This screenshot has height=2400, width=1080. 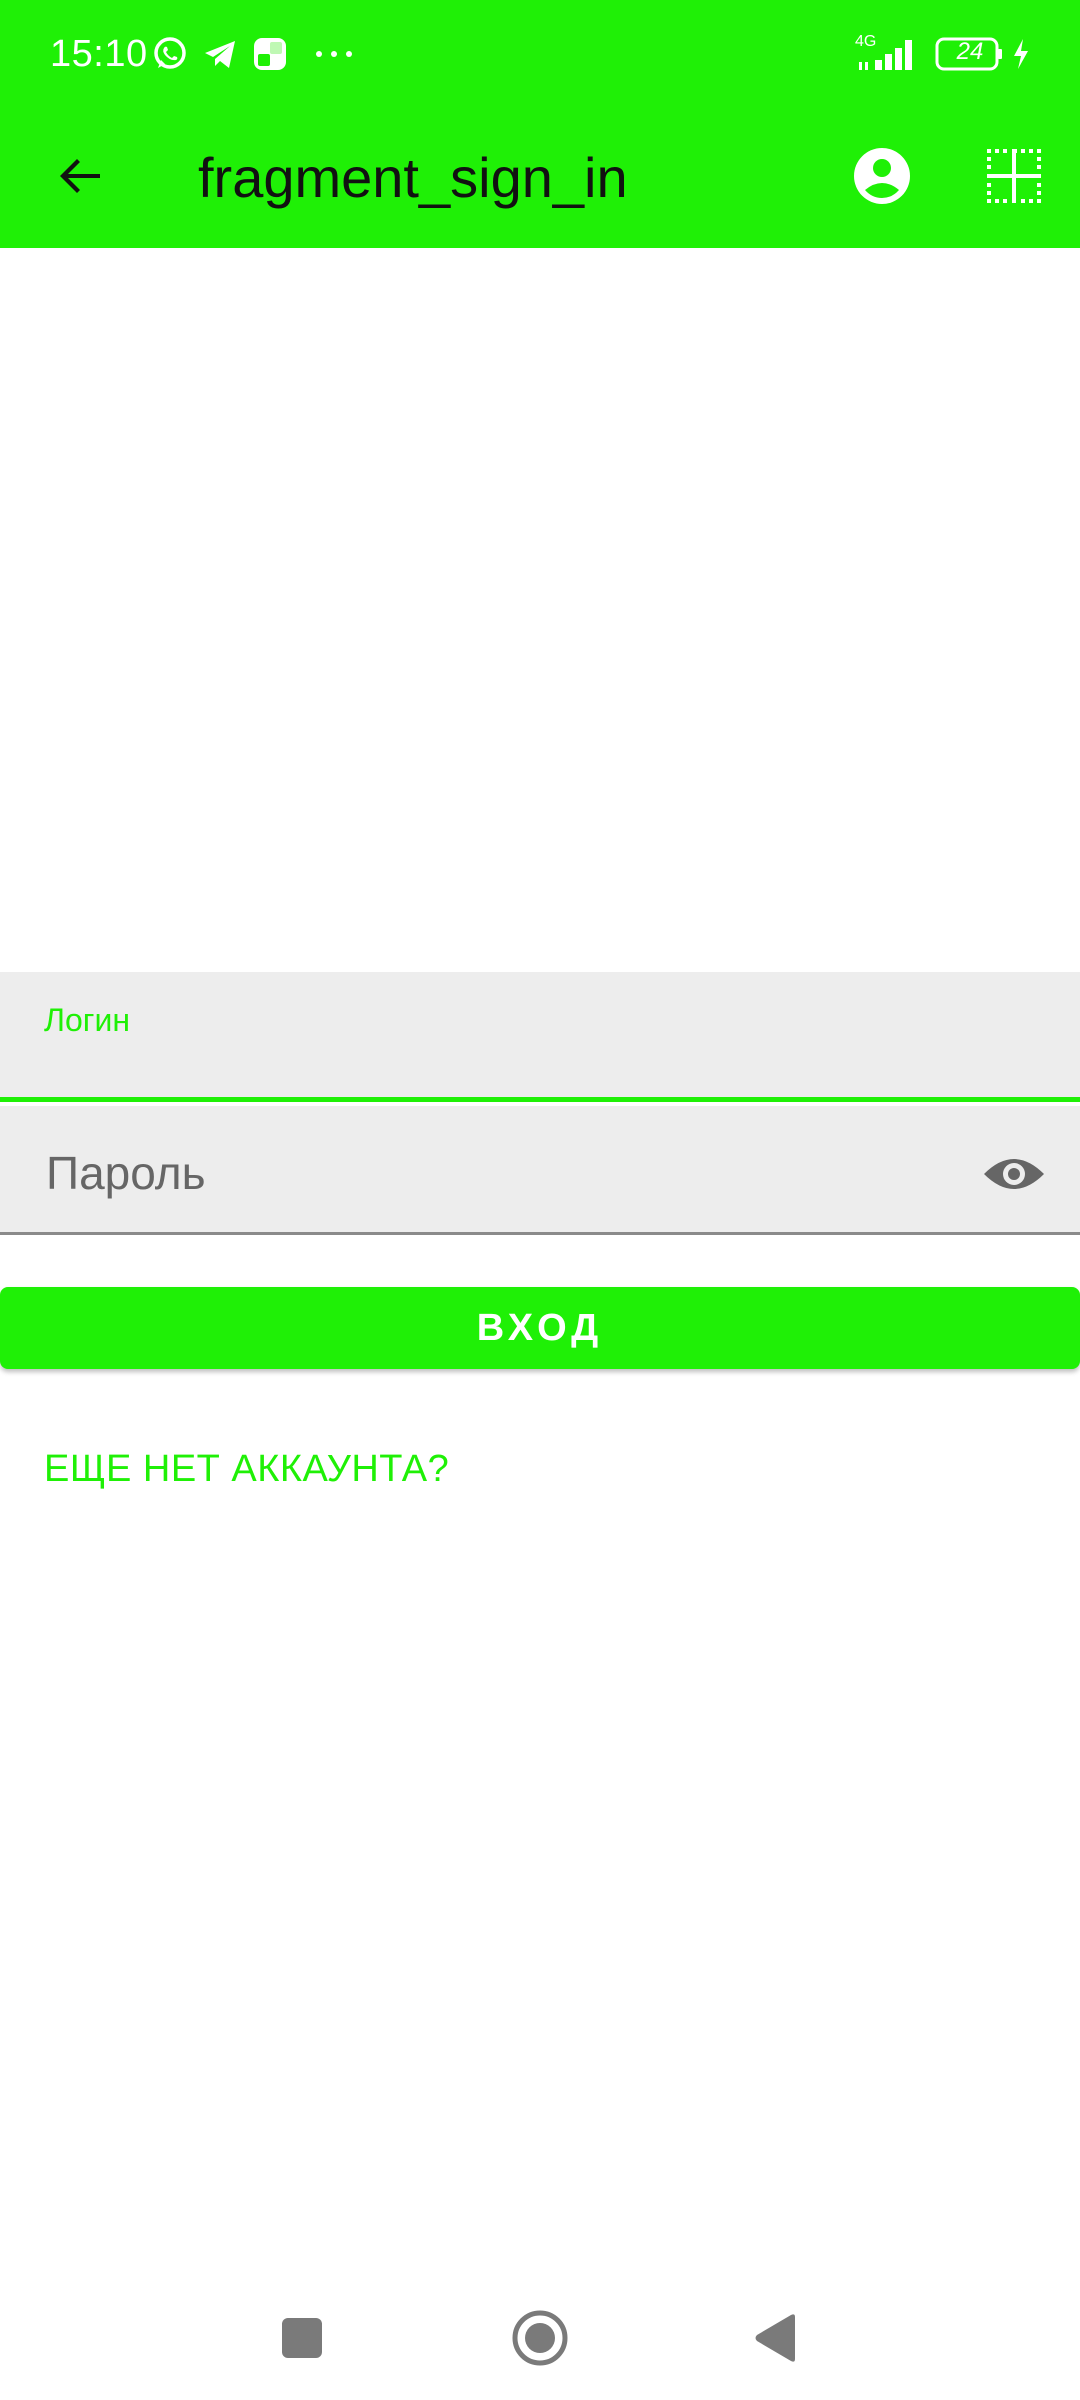 I want to click on recents-icon, so click(x=302, y=2340).